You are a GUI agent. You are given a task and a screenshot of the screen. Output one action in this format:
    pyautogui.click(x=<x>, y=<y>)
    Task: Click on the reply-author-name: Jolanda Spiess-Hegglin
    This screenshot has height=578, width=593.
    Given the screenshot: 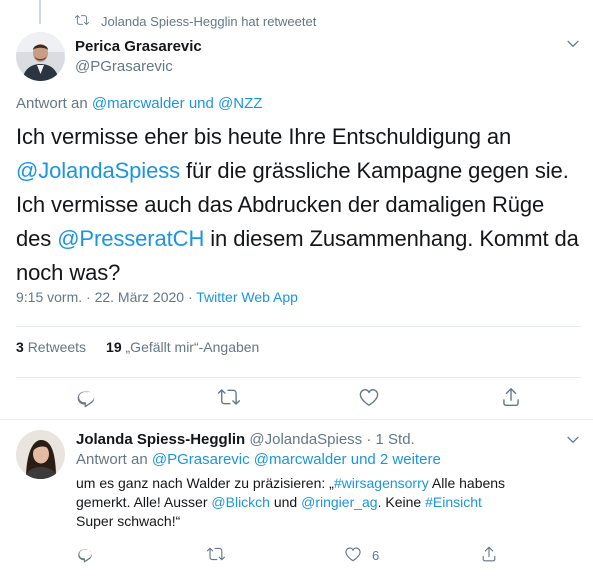 What is the action you would take?
    pyautogui.click(x=160, y=439)
    